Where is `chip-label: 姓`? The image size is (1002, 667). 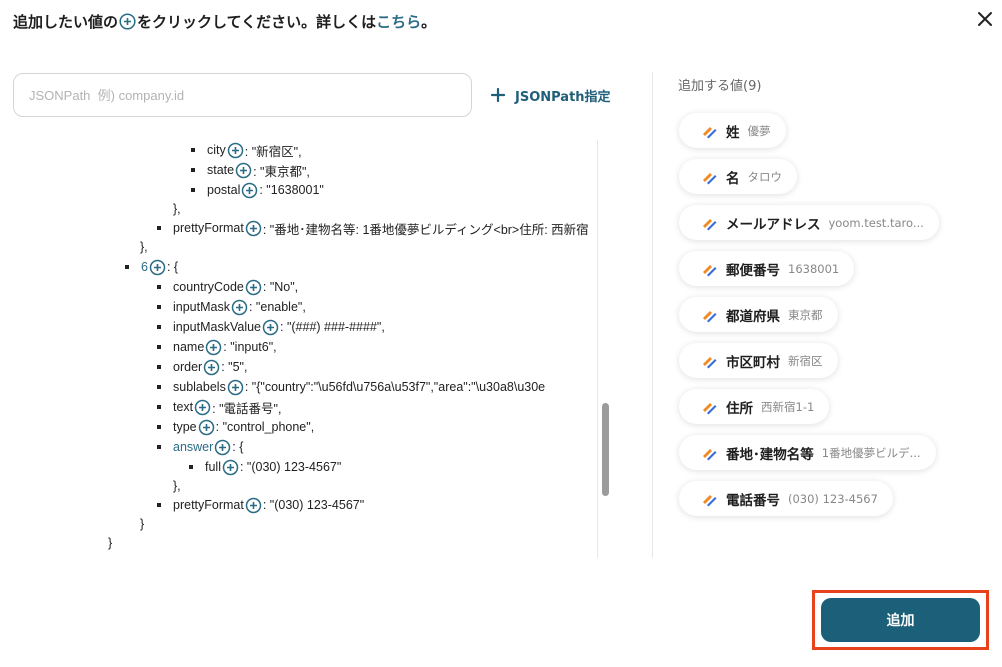 chip-label: 姓 is located at coordinates (733, 132).